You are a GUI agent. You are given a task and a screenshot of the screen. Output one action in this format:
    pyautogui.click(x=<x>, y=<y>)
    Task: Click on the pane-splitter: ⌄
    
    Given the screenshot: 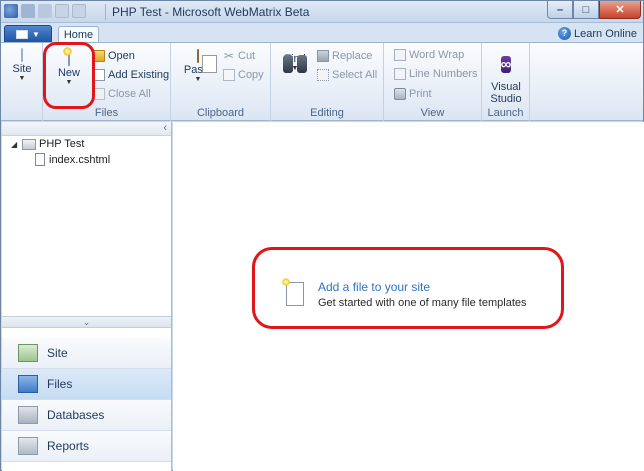 What is the action you would take?
    pyautogui.click(x=86, y=322)
    